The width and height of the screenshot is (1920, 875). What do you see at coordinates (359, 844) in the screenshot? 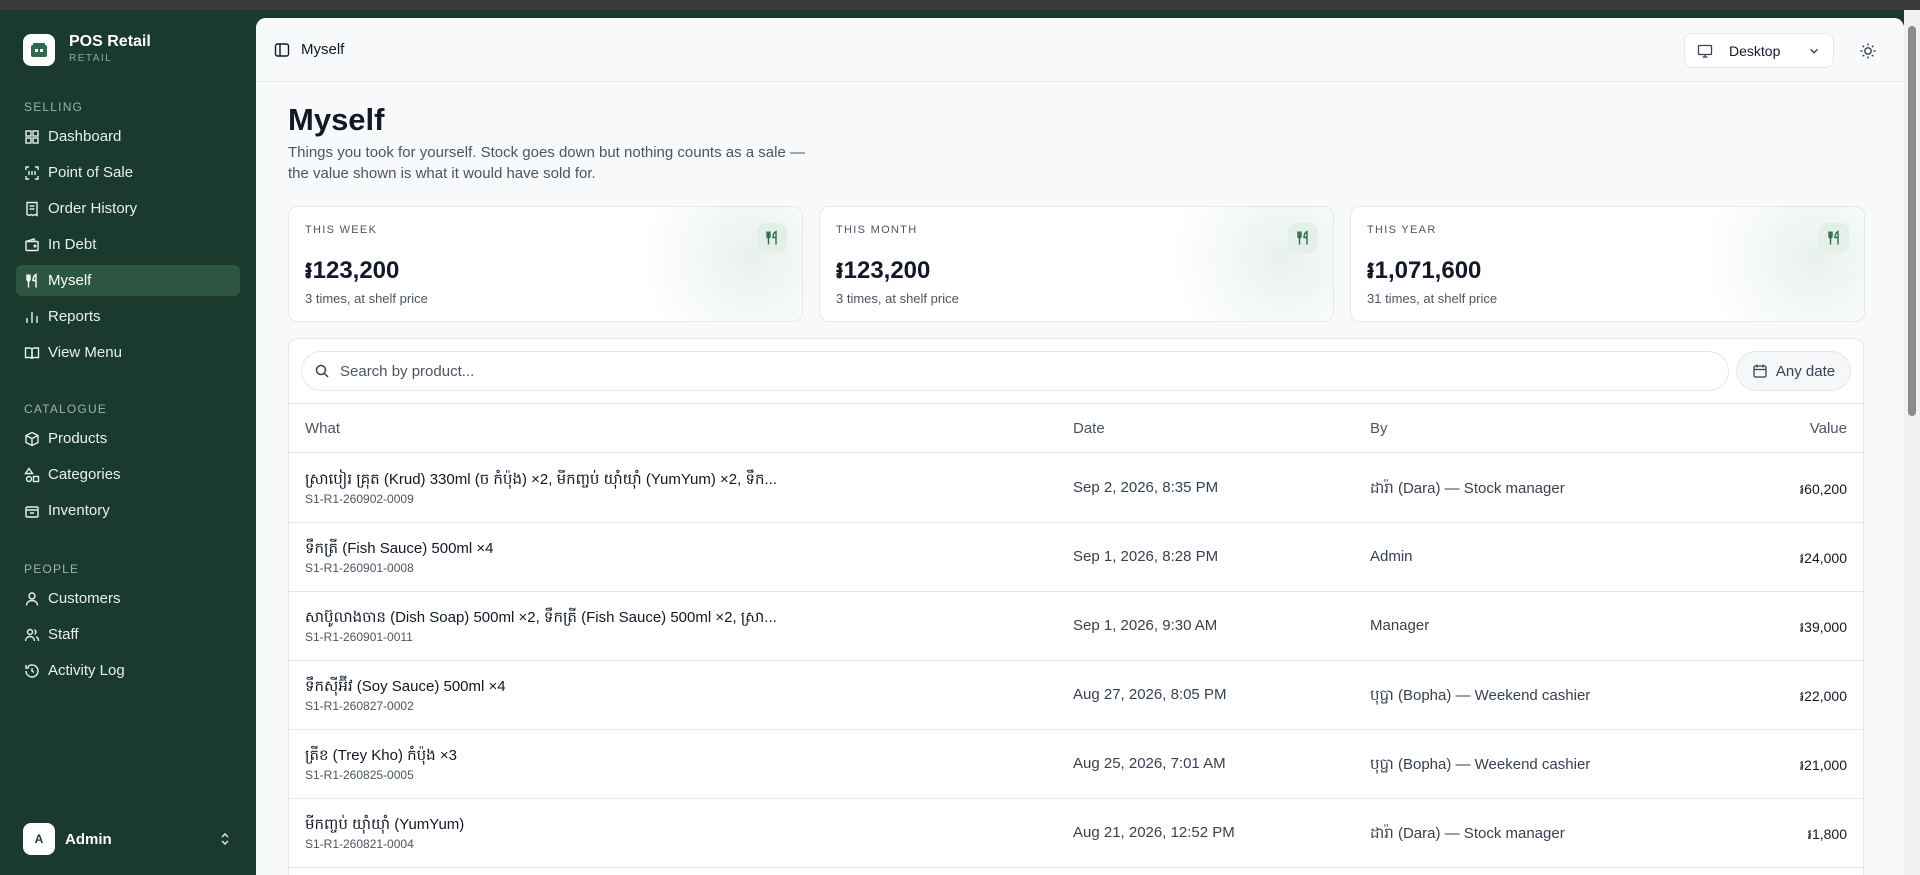
I see `row-reference: S1-R1-260821-0004` at bounding box center [359, 844].